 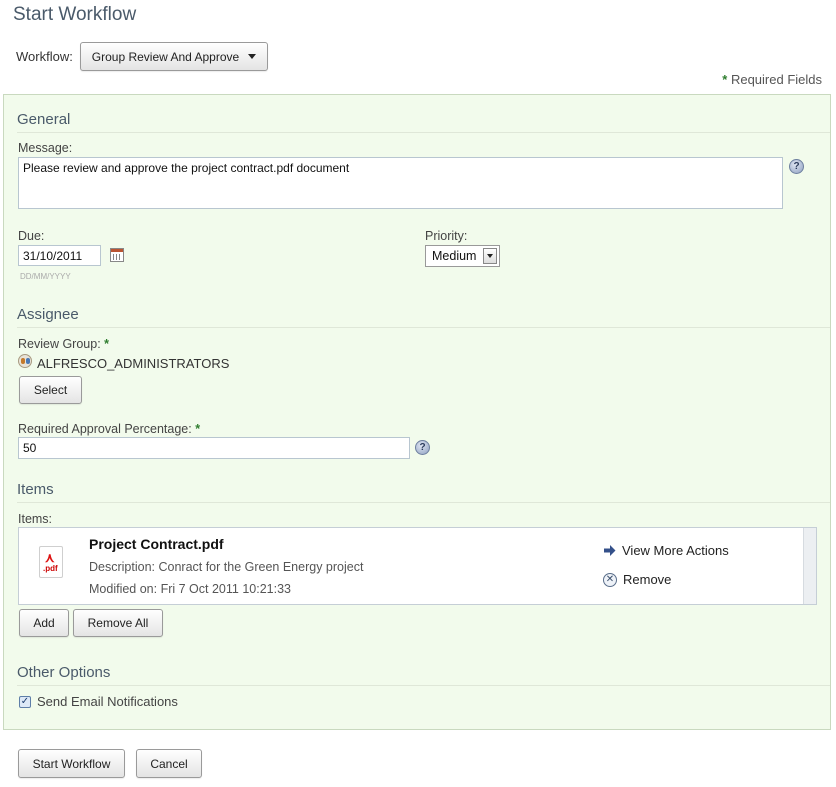 I want to click on view-more-actions-label: View More Actions, so click(x=675, y=550).